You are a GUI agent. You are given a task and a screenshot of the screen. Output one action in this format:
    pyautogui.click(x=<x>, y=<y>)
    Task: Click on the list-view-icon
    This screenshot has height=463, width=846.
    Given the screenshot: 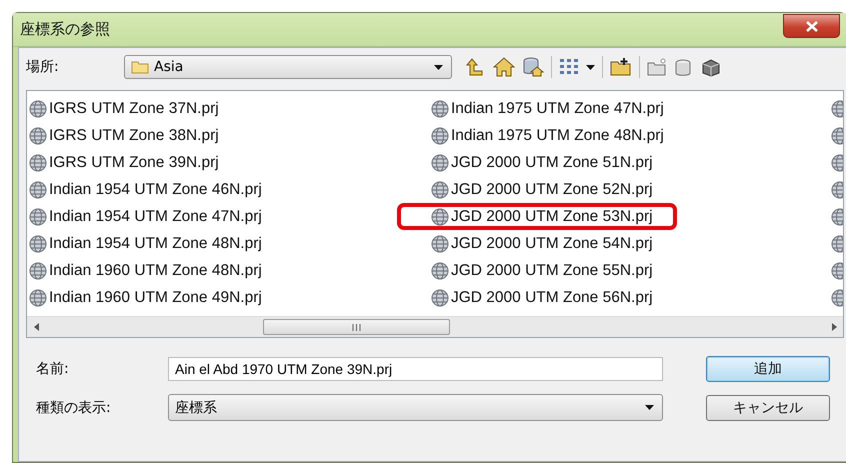 What is the action you would take?
    pyautogui.click(x=569, y=67)
    